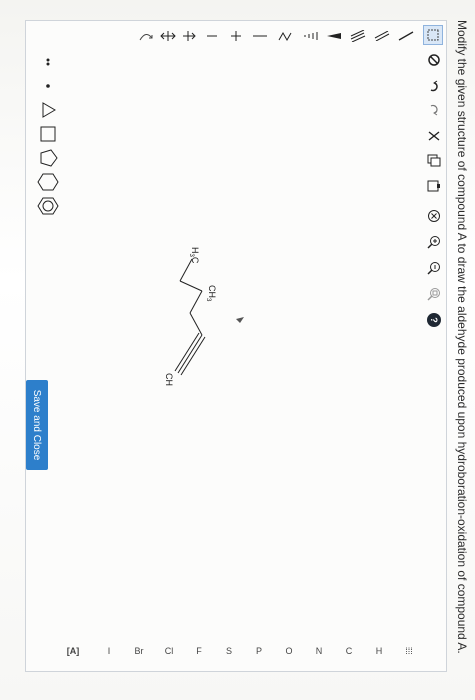  I want to click on periodic-table-button: ⁞⁞⁞, so click(409, 651).